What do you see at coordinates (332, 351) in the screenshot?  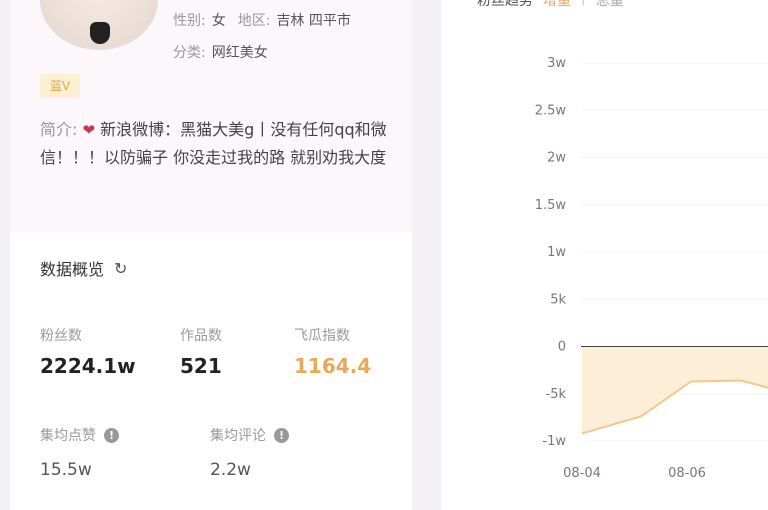 I see `stat-index: 飞瓜指数 1164.4` at bounding box center [332, 351].